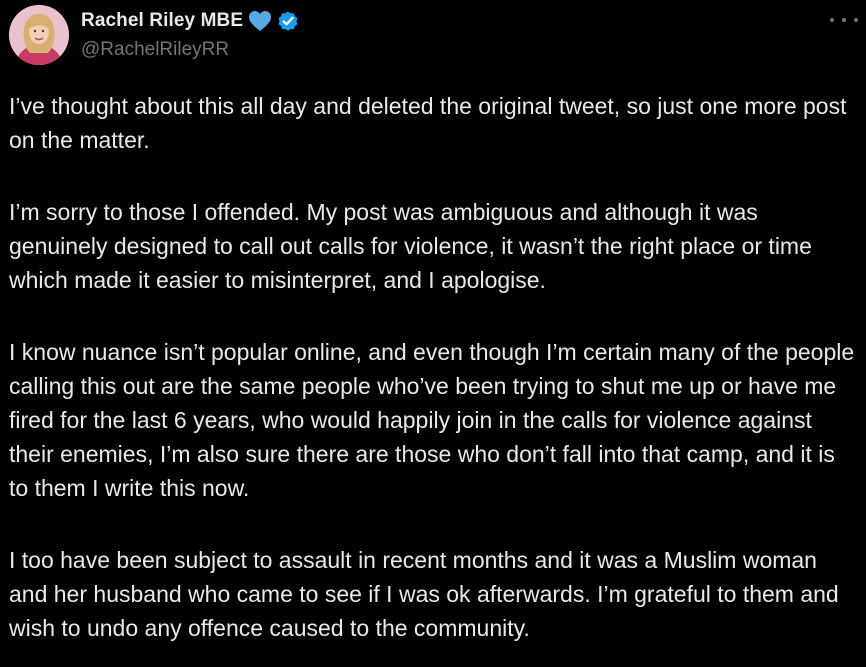 Image resolution: width=866 pixels, height=667 pixels. I want to click on blue-heart-icon, so click(260, 21).